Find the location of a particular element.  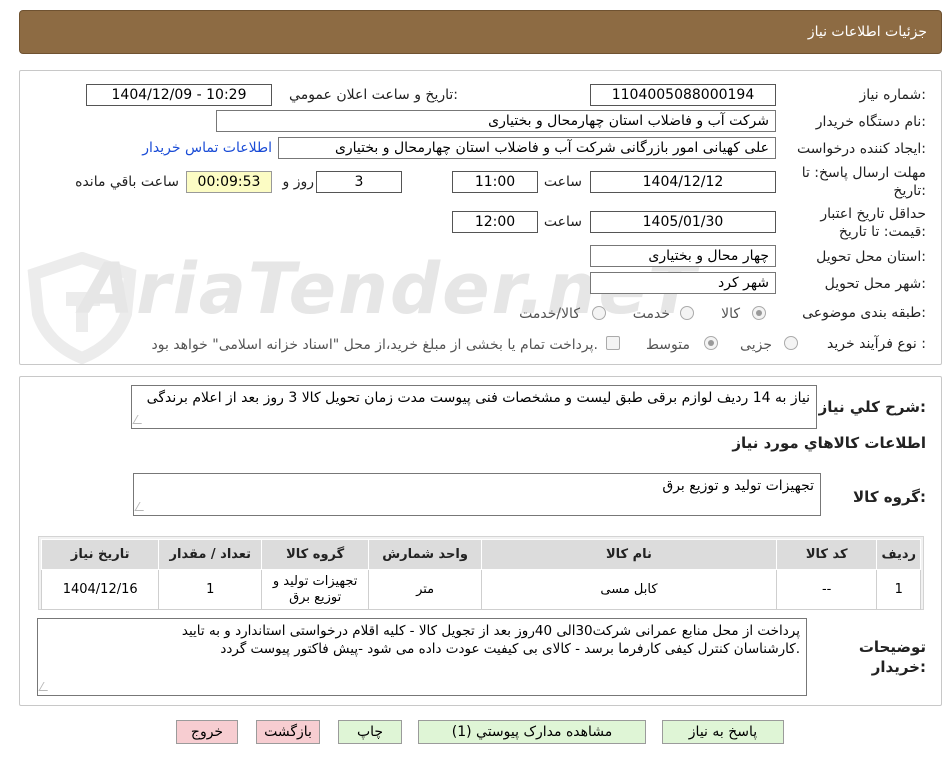

category-radio-goods is located at coordinates (759, 313).